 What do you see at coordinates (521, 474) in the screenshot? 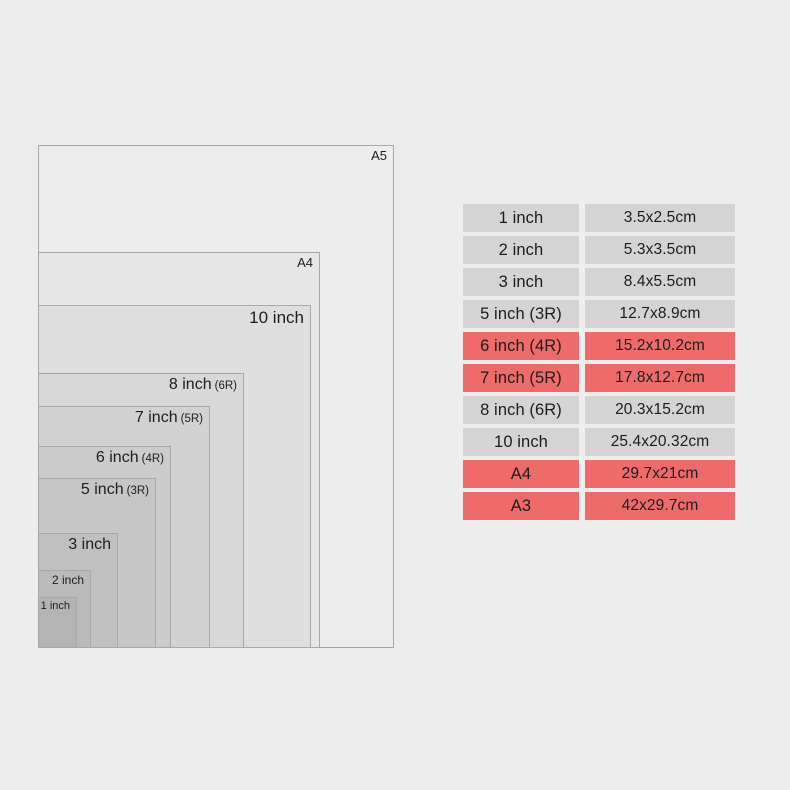
I see `size-name-cell: A4` at bounding box center [521, 474].